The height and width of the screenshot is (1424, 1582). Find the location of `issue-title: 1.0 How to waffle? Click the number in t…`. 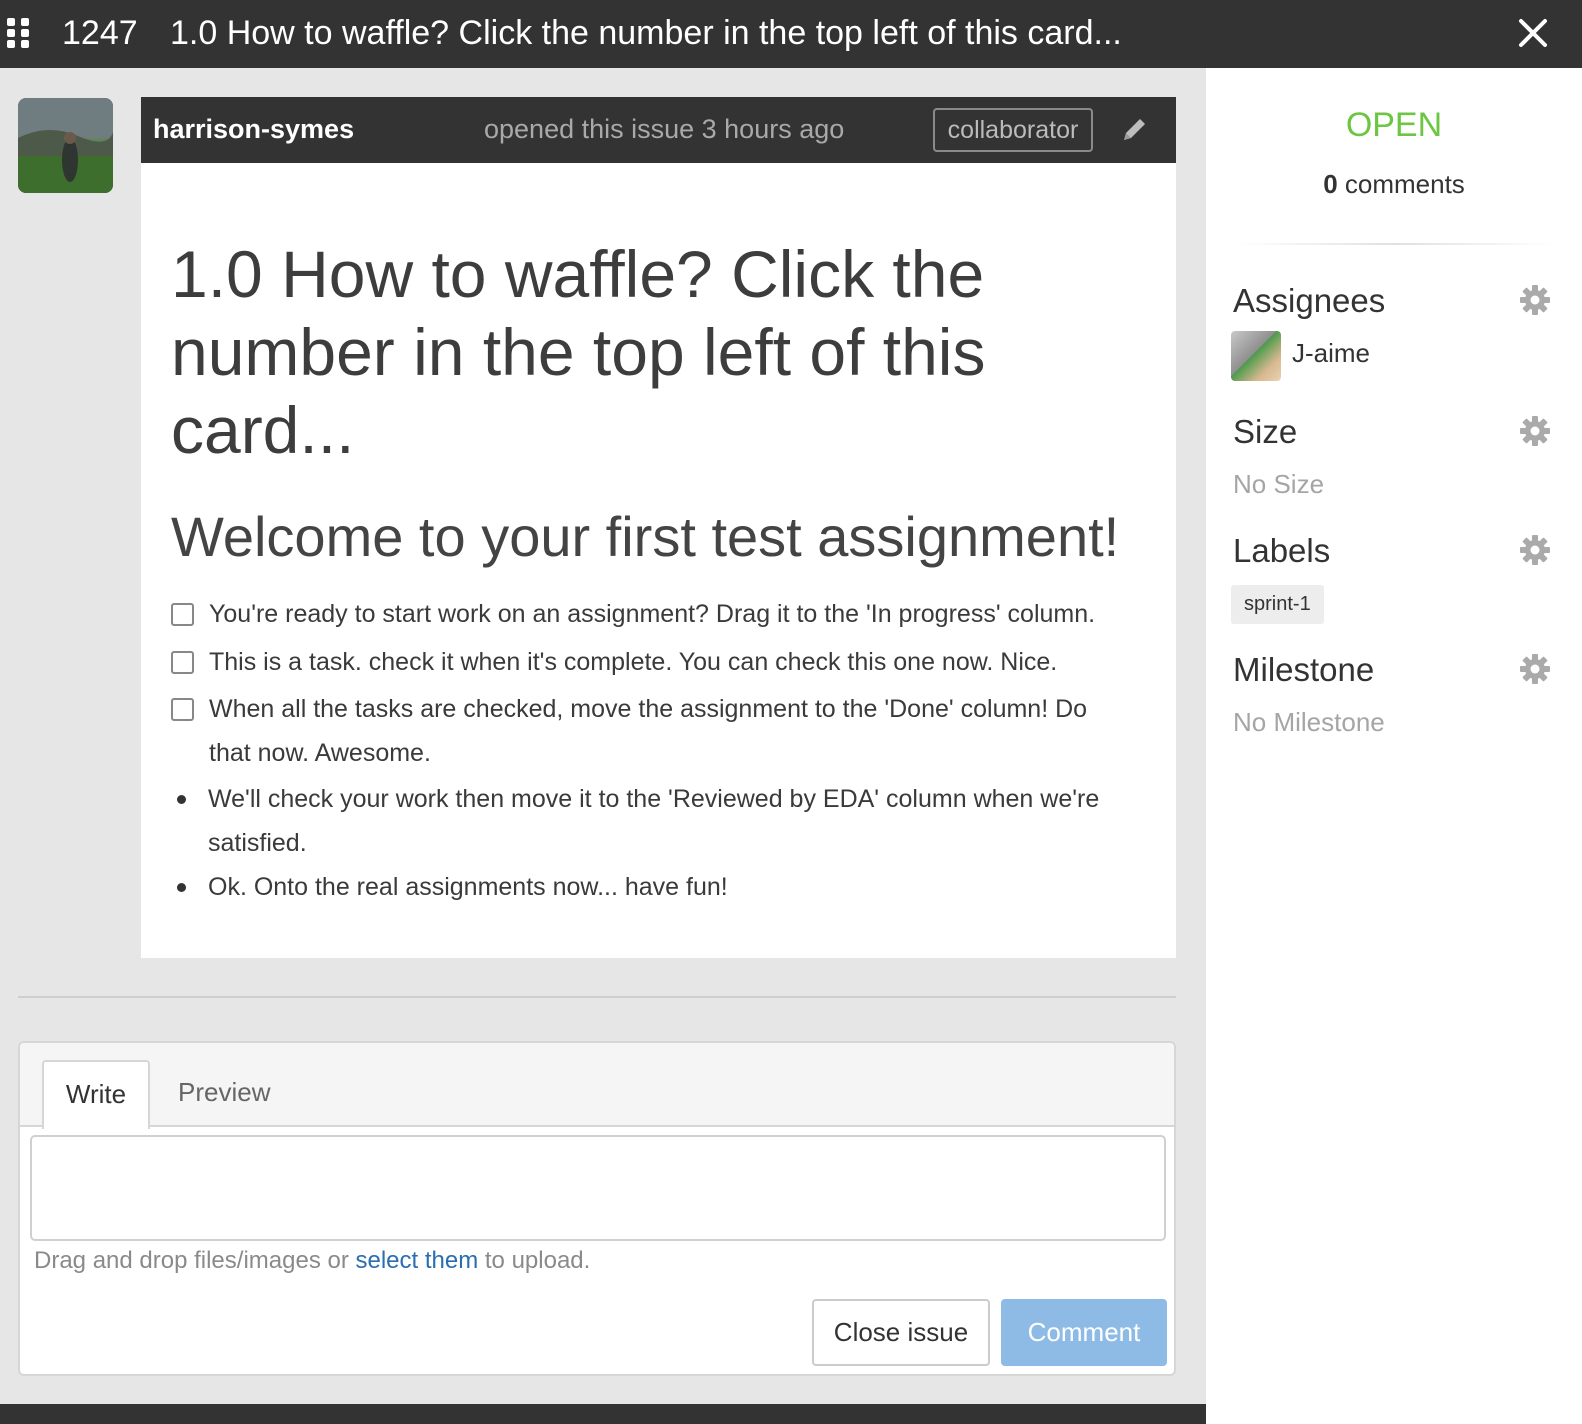

issue-title: 1.0 How to waffle? Click the number in t… is located at coordinates (646, 33).